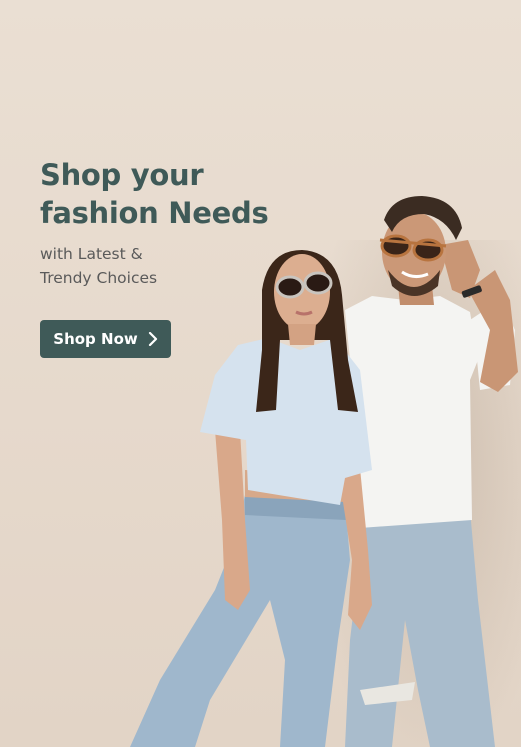 The image size is (521, 747). I want to click on hero-title-line-2: fashion Needs, so click(154, 213).